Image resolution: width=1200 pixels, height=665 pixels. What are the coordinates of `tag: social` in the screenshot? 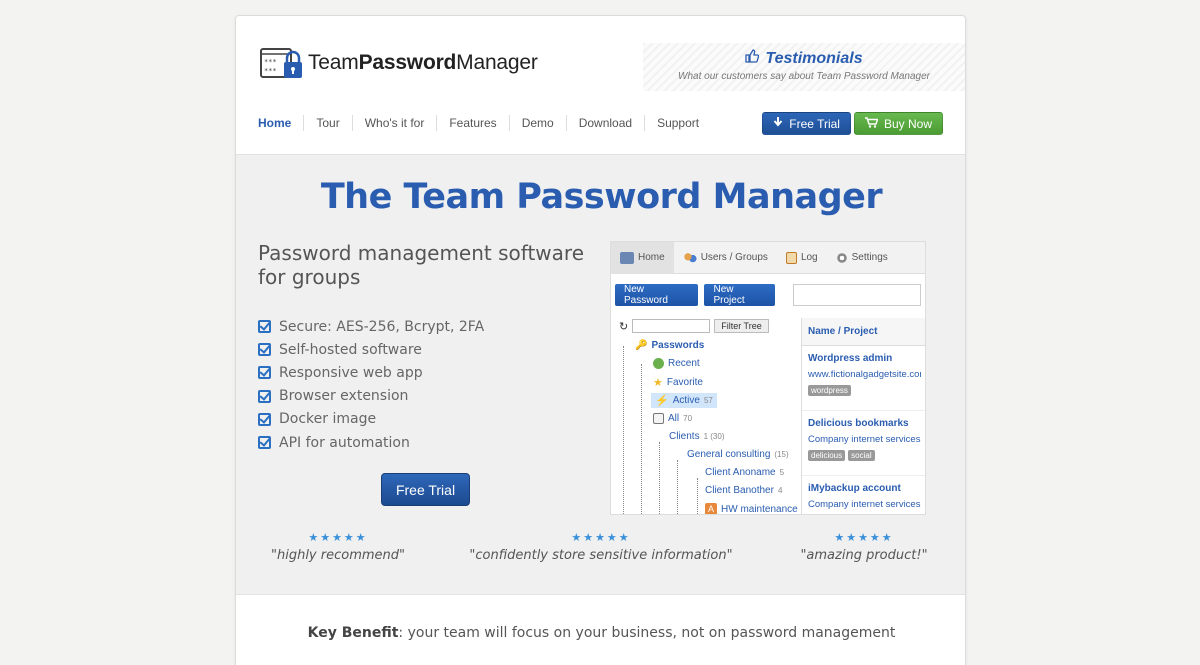 It's located at (861, 455).